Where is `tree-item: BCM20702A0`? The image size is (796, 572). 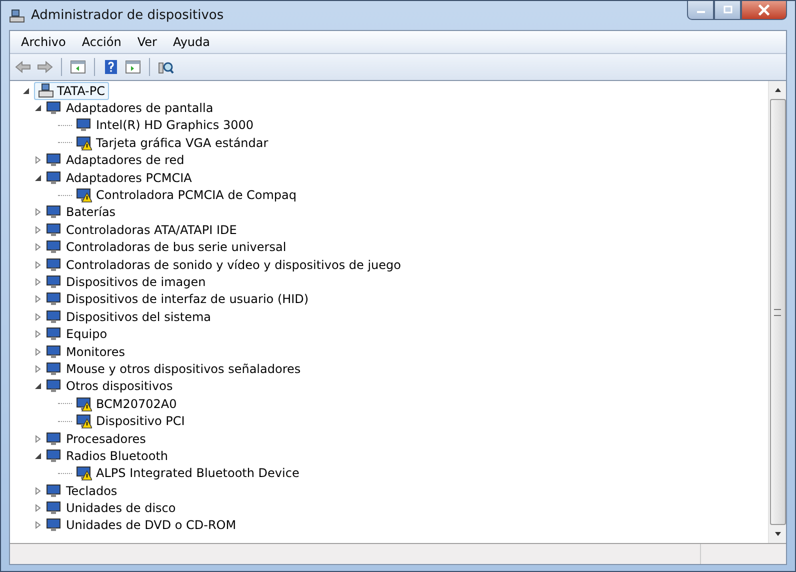
tree-item: BCM20702A0 is located at coordinates (136, 403).